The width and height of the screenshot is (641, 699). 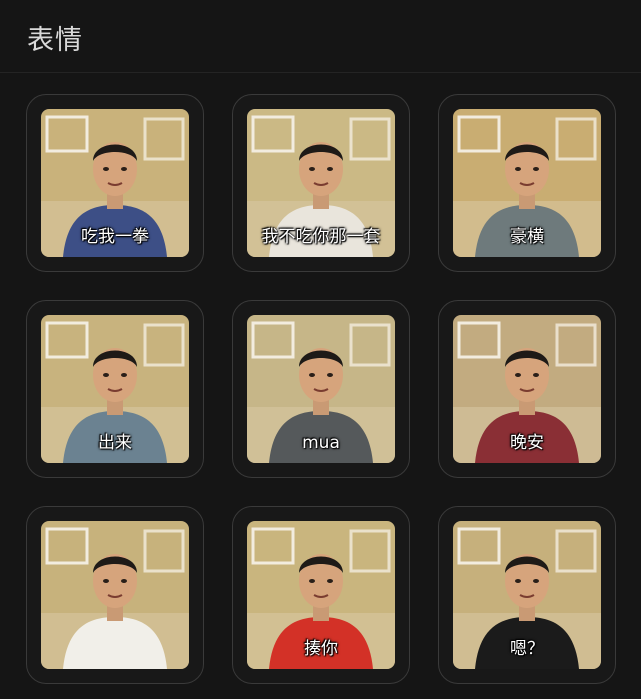 I want to click on sticker-thumbnail: 我不吃你那一套, so click(x=321, y=183).